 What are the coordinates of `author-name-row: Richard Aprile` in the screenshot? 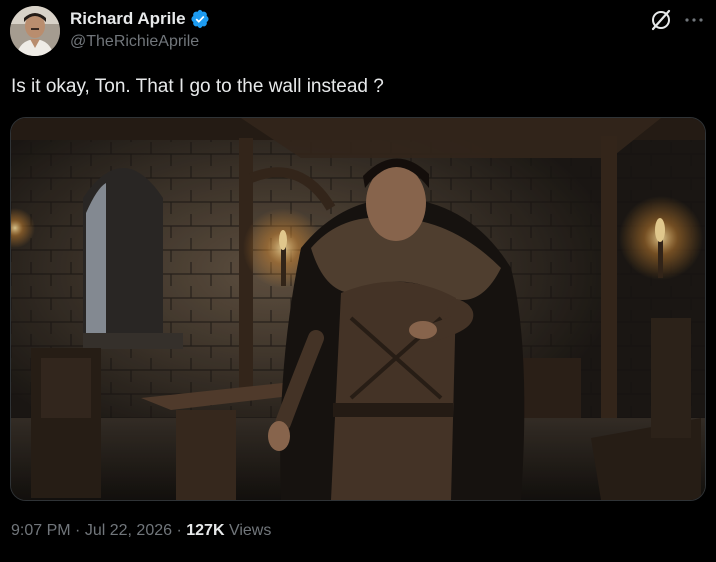 It's located at (140, 19).